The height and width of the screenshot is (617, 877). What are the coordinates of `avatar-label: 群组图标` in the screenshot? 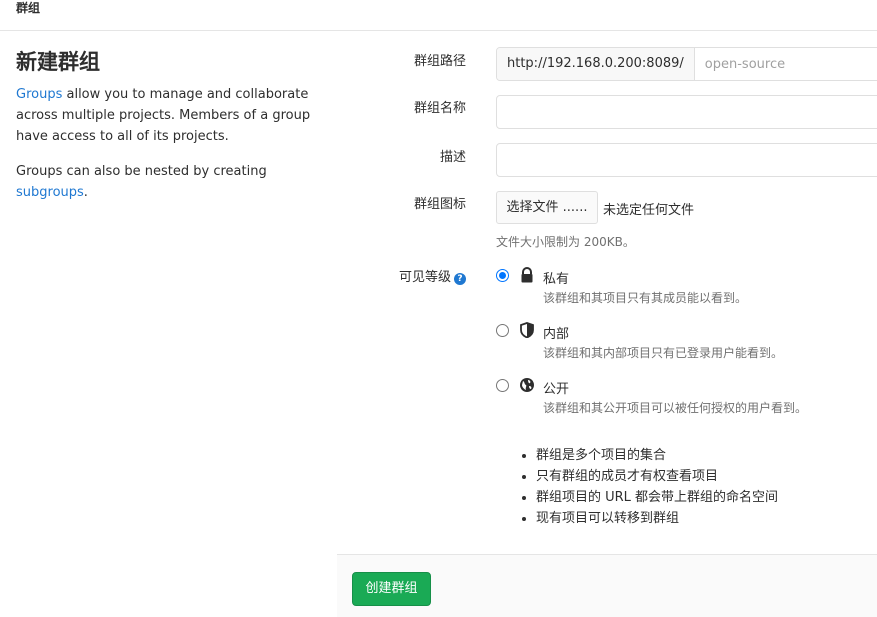 It's located at (439, 204).